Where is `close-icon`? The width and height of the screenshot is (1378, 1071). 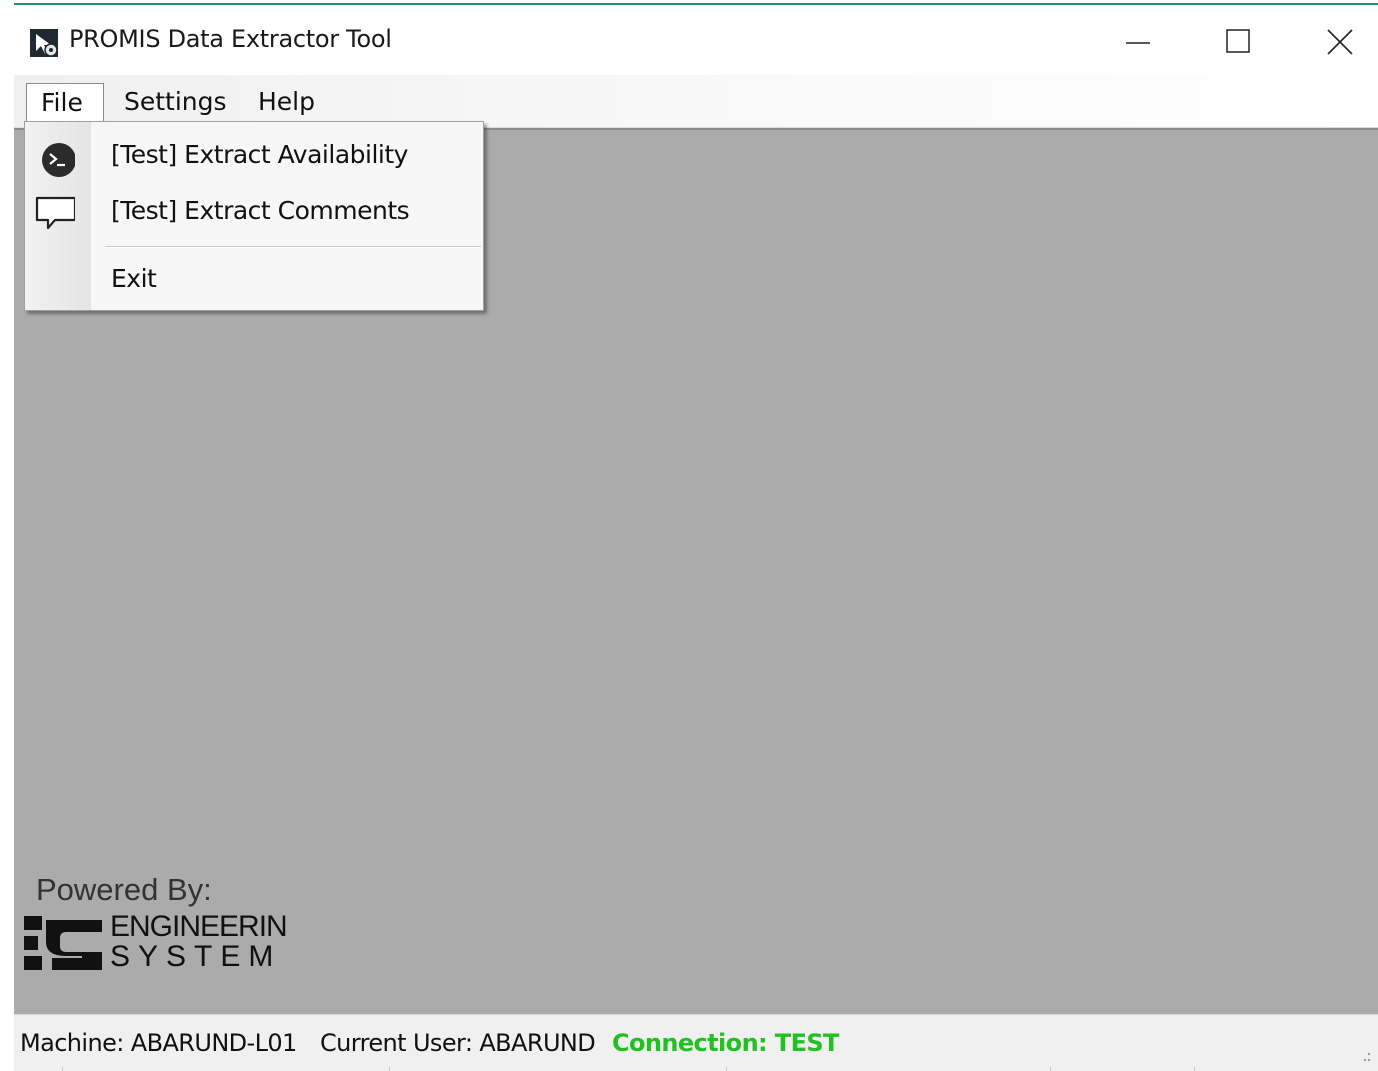
close-icon is located at coordinates (1340, 42).